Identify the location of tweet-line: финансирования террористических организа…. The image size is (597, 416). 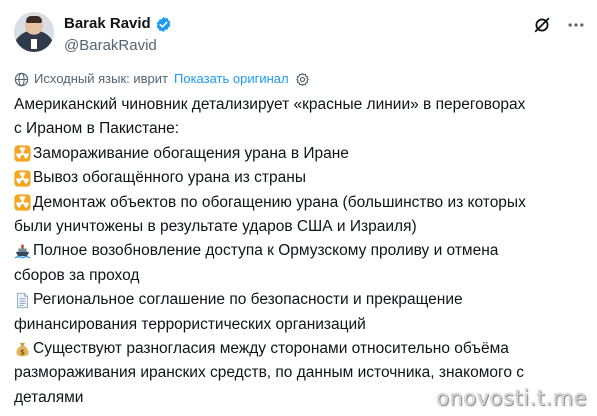
(301, 325).